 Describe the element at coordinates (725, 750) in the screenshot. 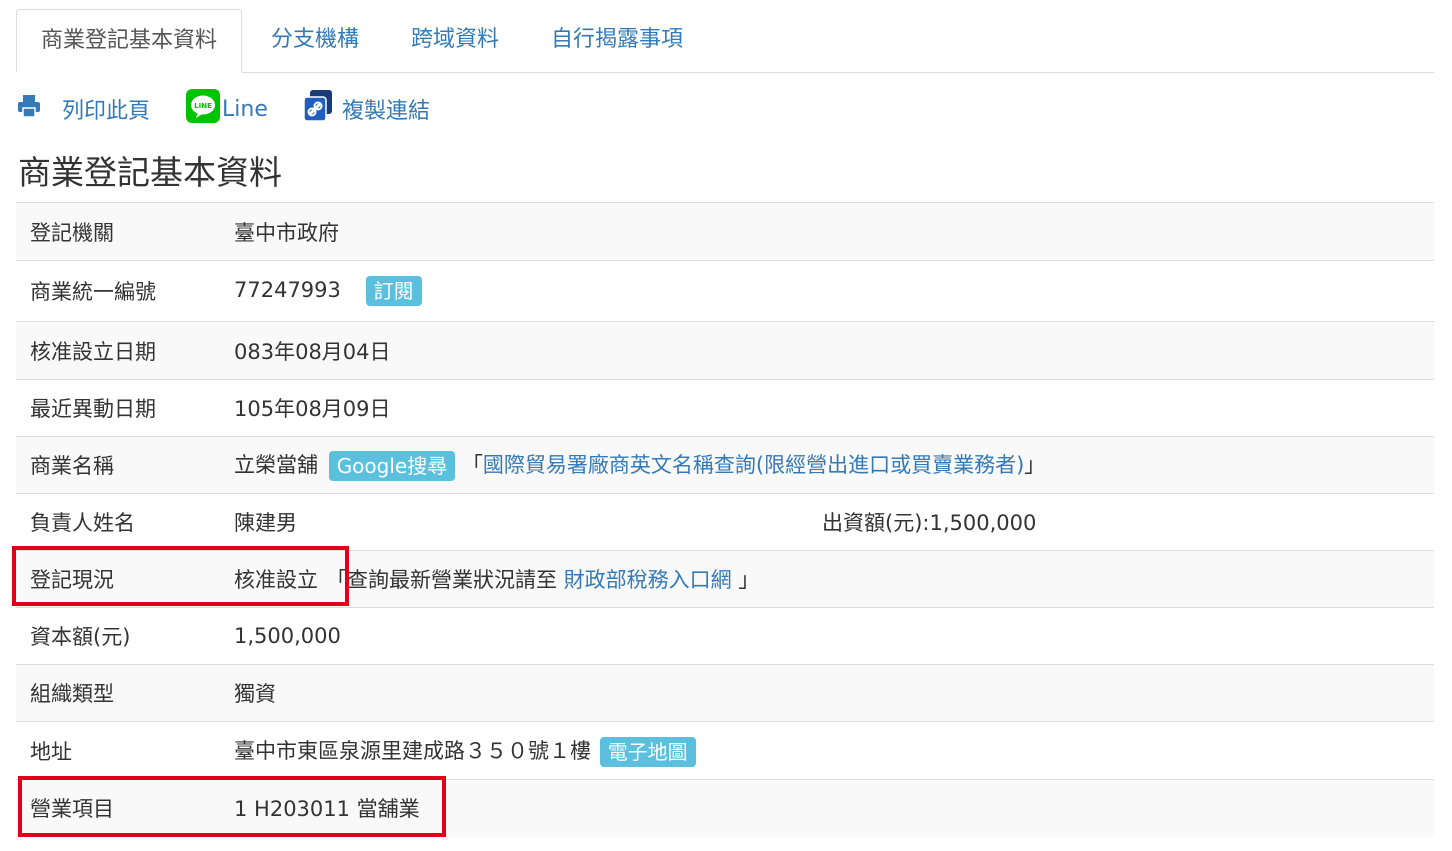

I see `table-row: 地址 臺中市東區泉源里建成路３５０號１樓 電子地圖` at that location.